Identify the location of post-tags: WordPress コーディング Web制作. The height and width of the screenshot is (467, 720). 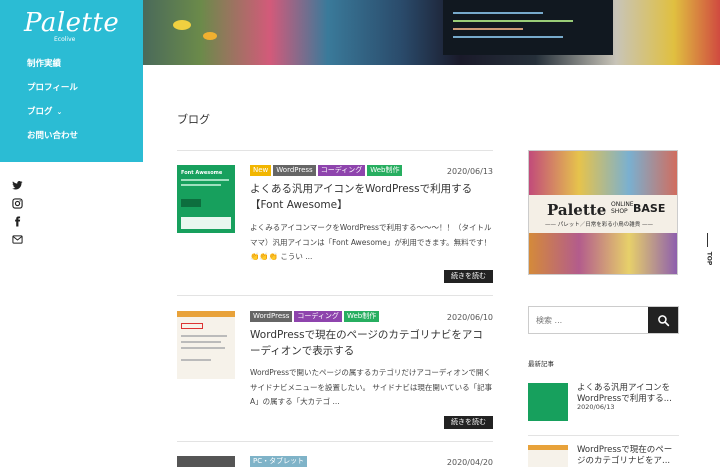
(315, 316).